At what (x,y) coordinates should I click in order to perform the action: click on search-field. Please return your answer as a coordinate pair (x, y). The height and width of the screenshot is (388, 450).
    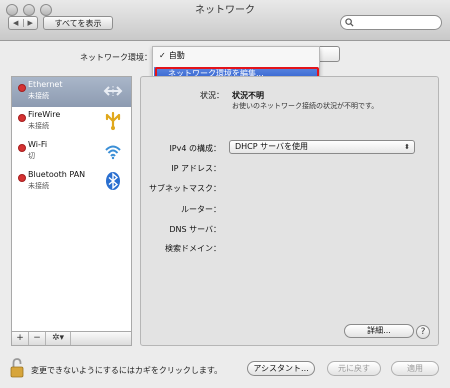
    Looking at the image, I should click on (391, 22).